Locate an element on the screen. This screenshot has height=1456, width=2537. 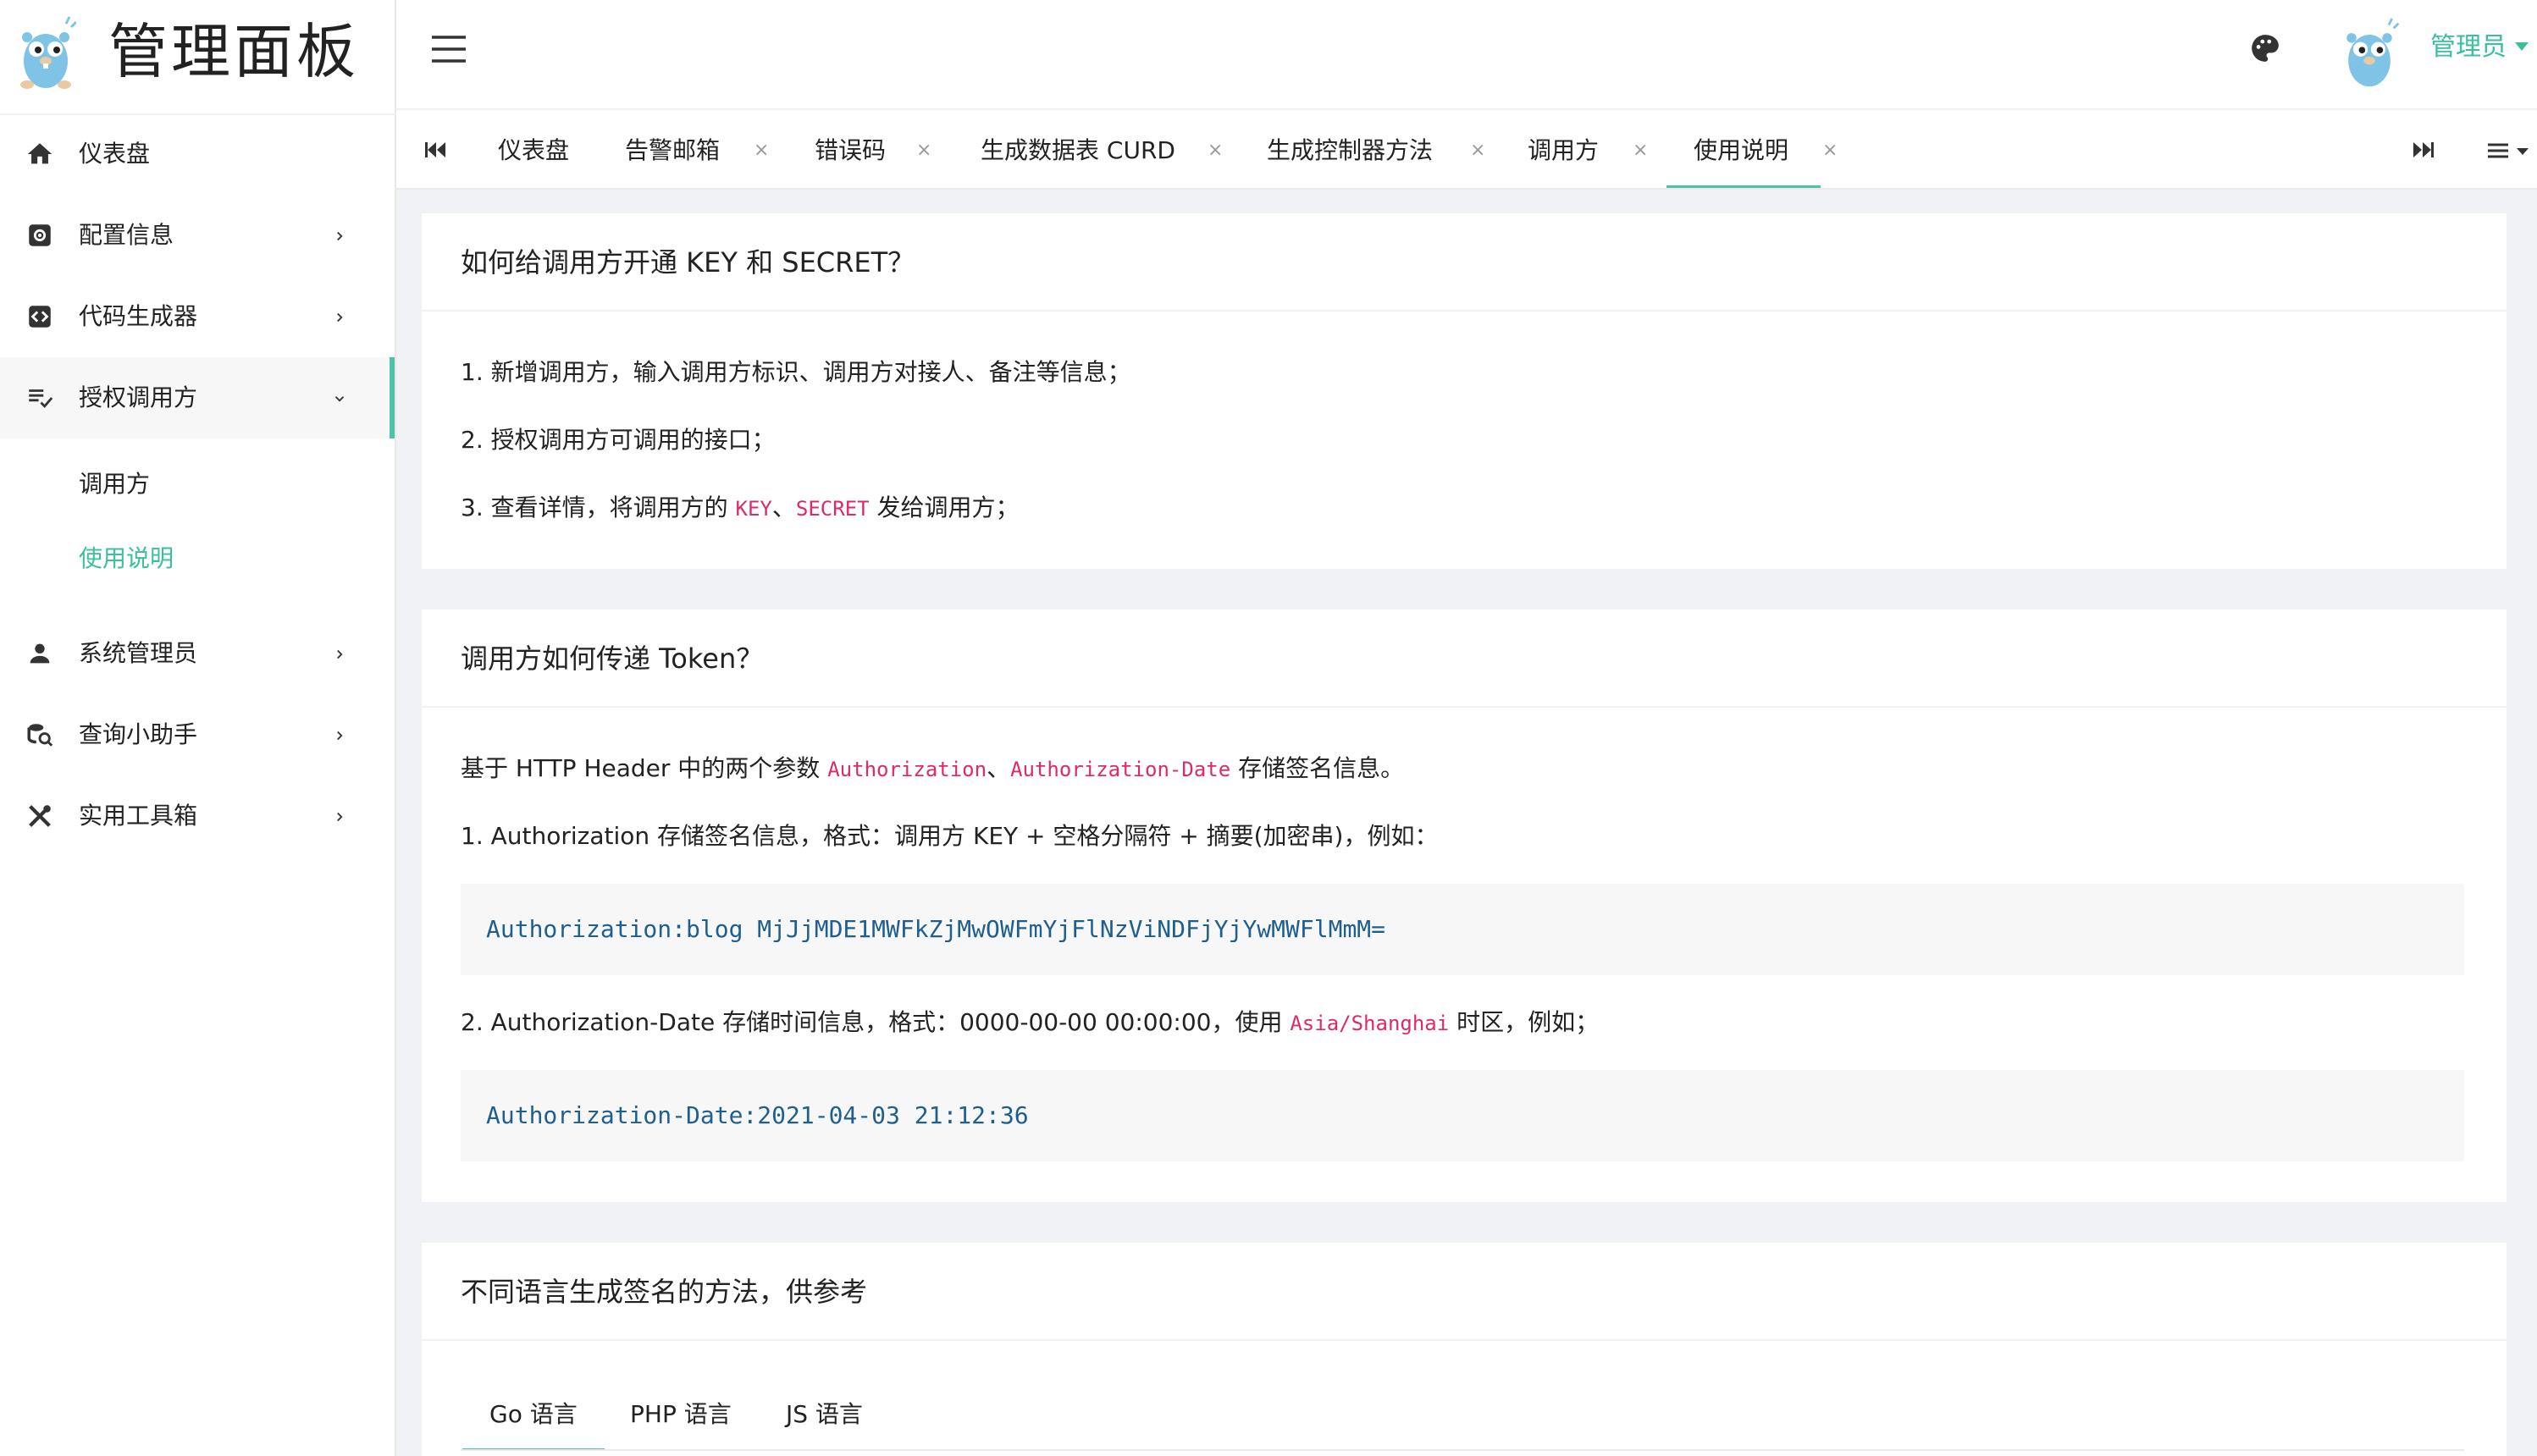
top-header: 管理员 is located at coordinates (1467, 55).